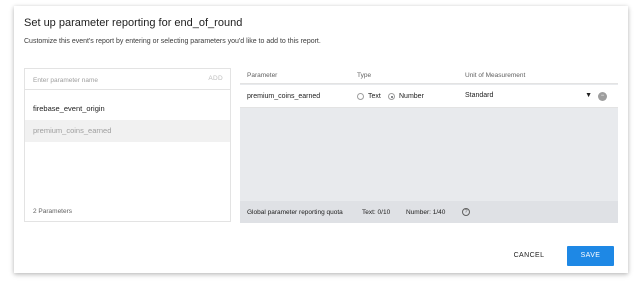 The height and width of the screenshot is (287, 640). What do you see at coordinates (429, 76) in the screenshot?
I see `table-header: Parameter Type Unit of Measurement` at bounding box center [429, 76].